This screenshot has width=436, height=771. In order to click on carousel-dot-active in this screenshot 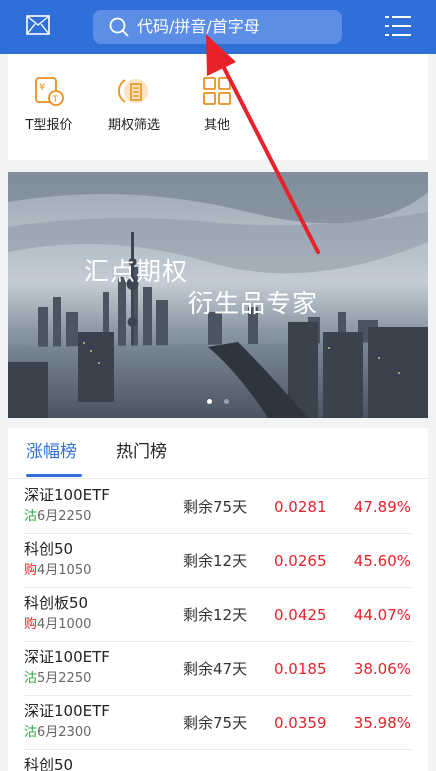, I will do `click(209, 401)`.